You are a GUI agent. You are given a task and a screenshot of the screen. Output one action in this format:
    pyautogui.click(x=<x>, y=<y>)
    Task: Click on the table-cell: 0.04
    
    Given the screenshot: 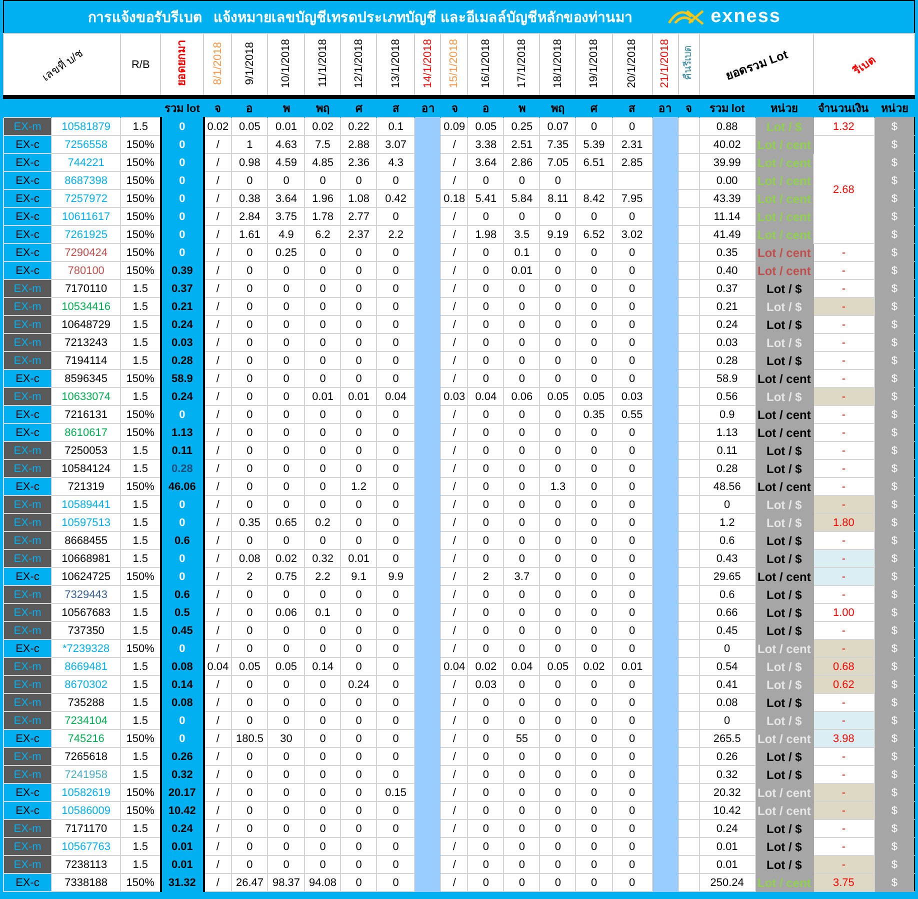 What is the action you would take?
    pyautogui.click(x=522, y=667)
    